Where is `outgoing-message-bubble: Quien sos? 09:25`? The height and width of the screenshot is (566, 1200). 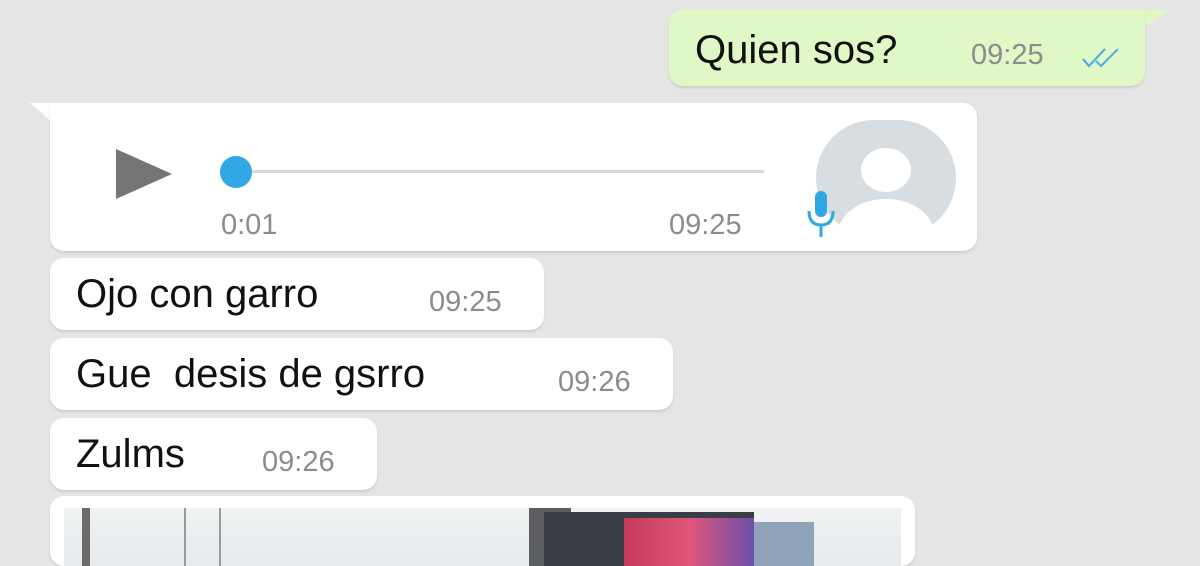 outgoing-message-bubble: Quien sos? 09:25 is located at coordinates (907, 48).